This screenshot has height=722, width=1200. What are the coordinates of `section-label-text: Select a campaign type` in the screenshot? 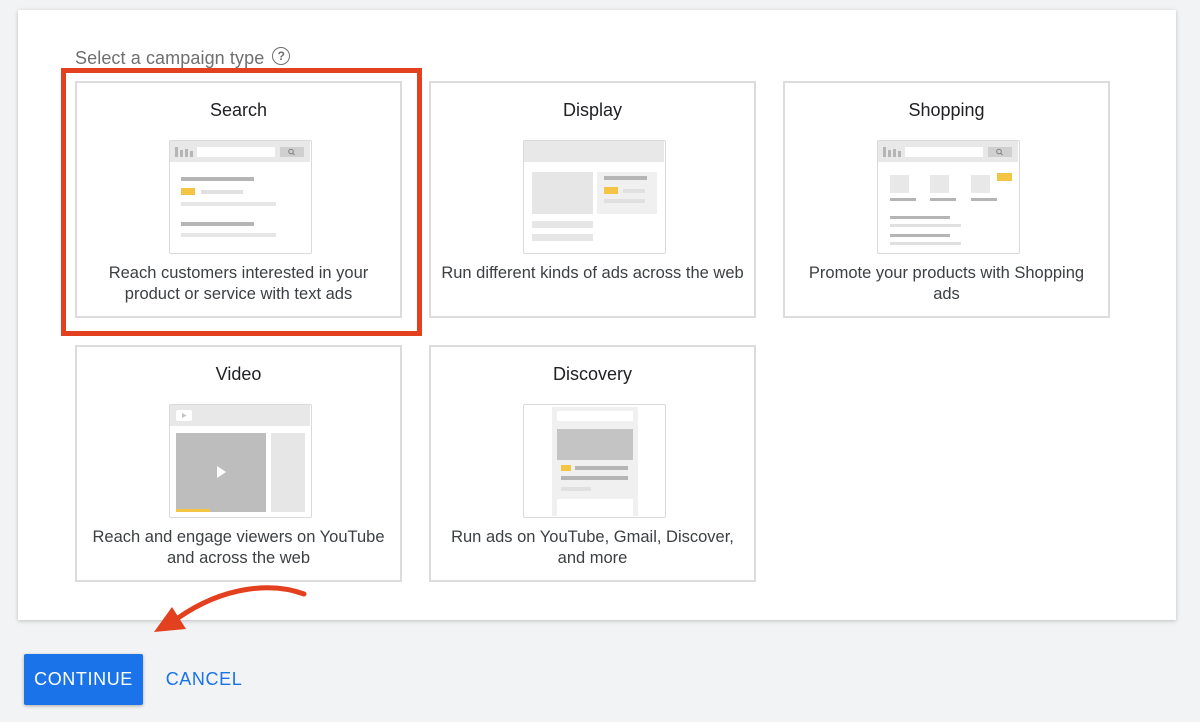 It's located at (170, 58).